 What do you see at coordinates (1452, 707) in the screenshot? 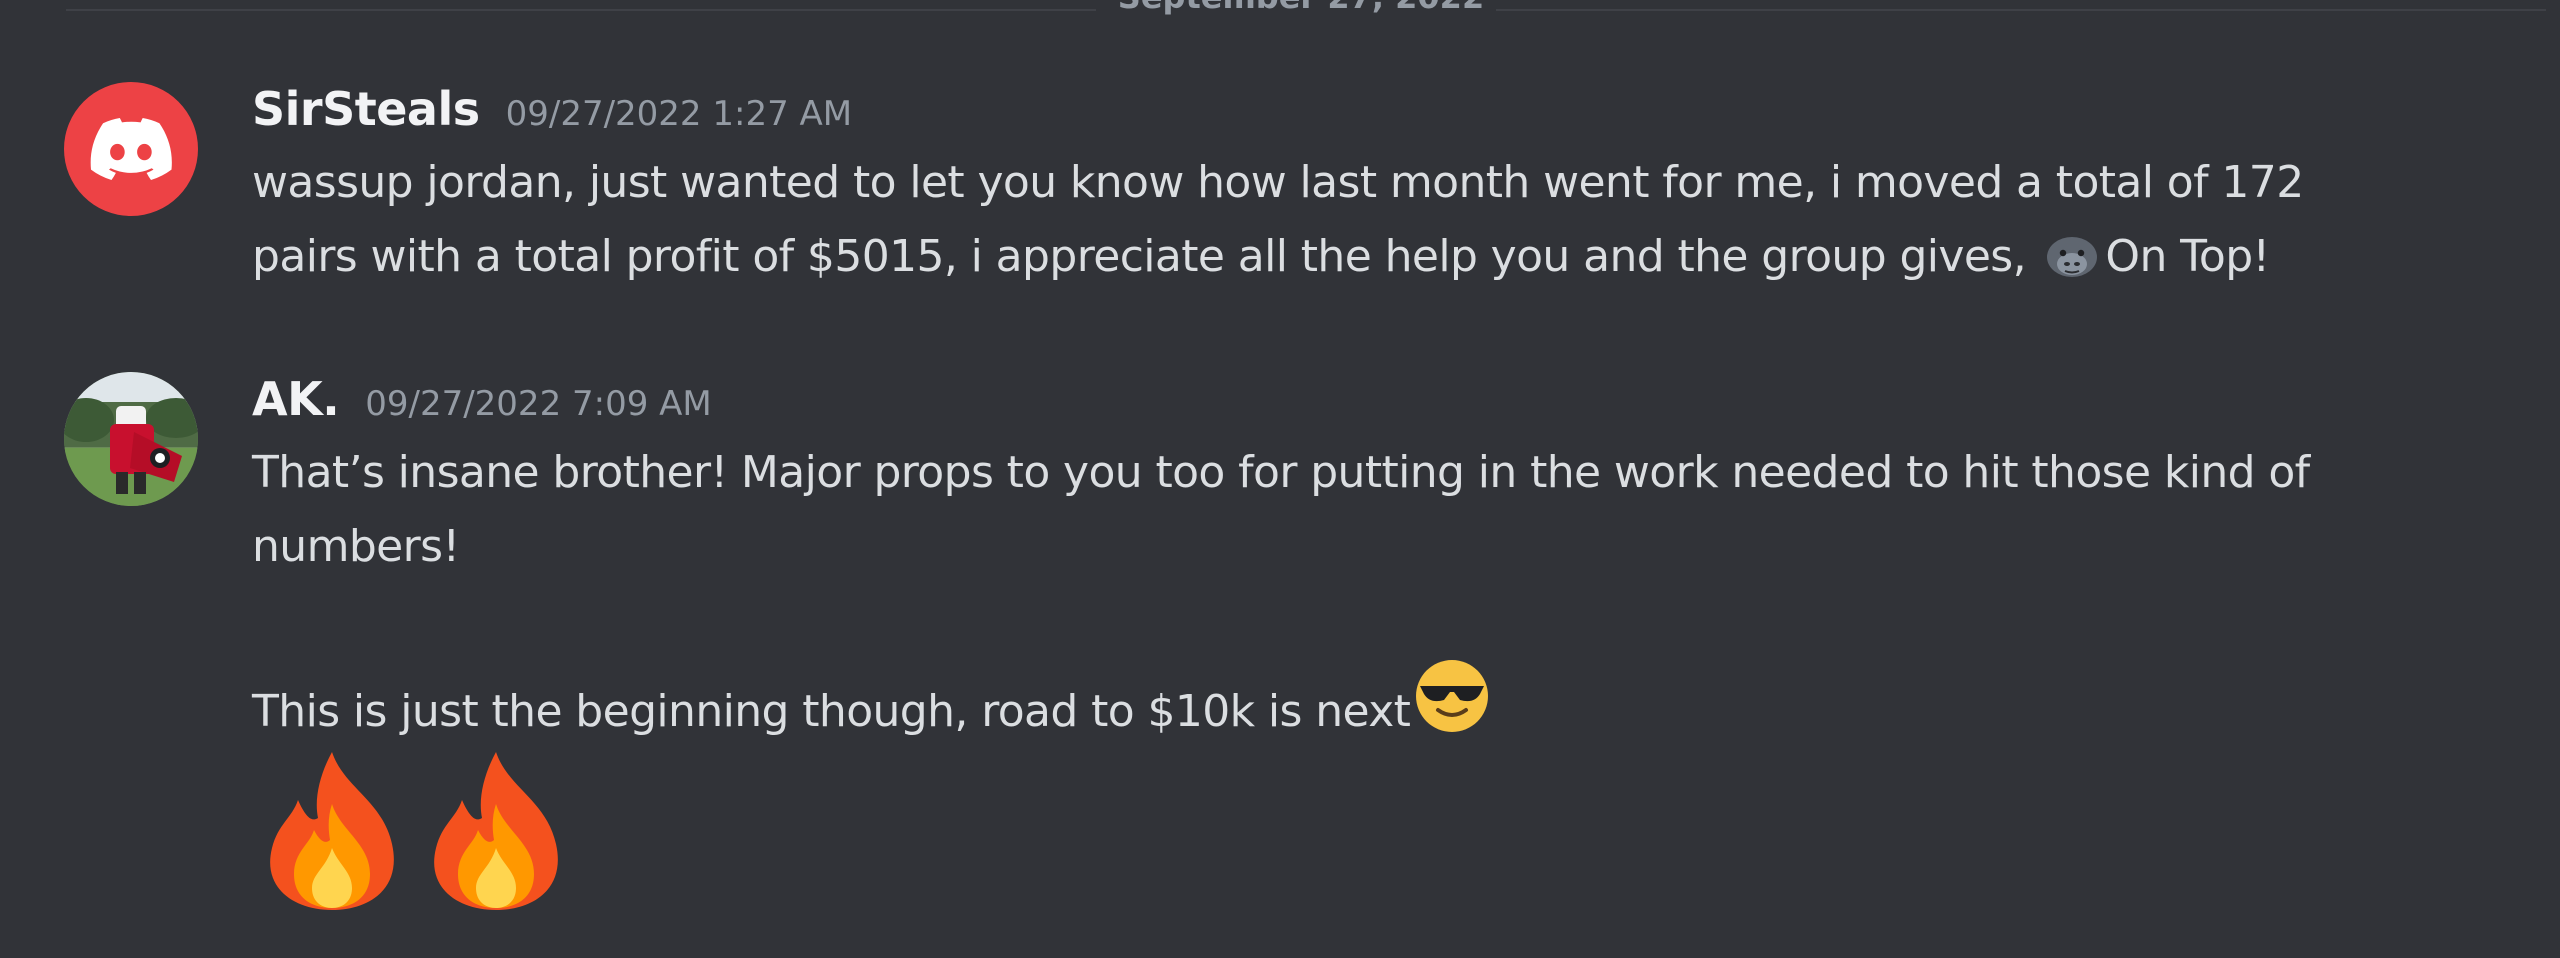
I see `sunglasses-emoji-icon` at bounding box center [1452, 707].